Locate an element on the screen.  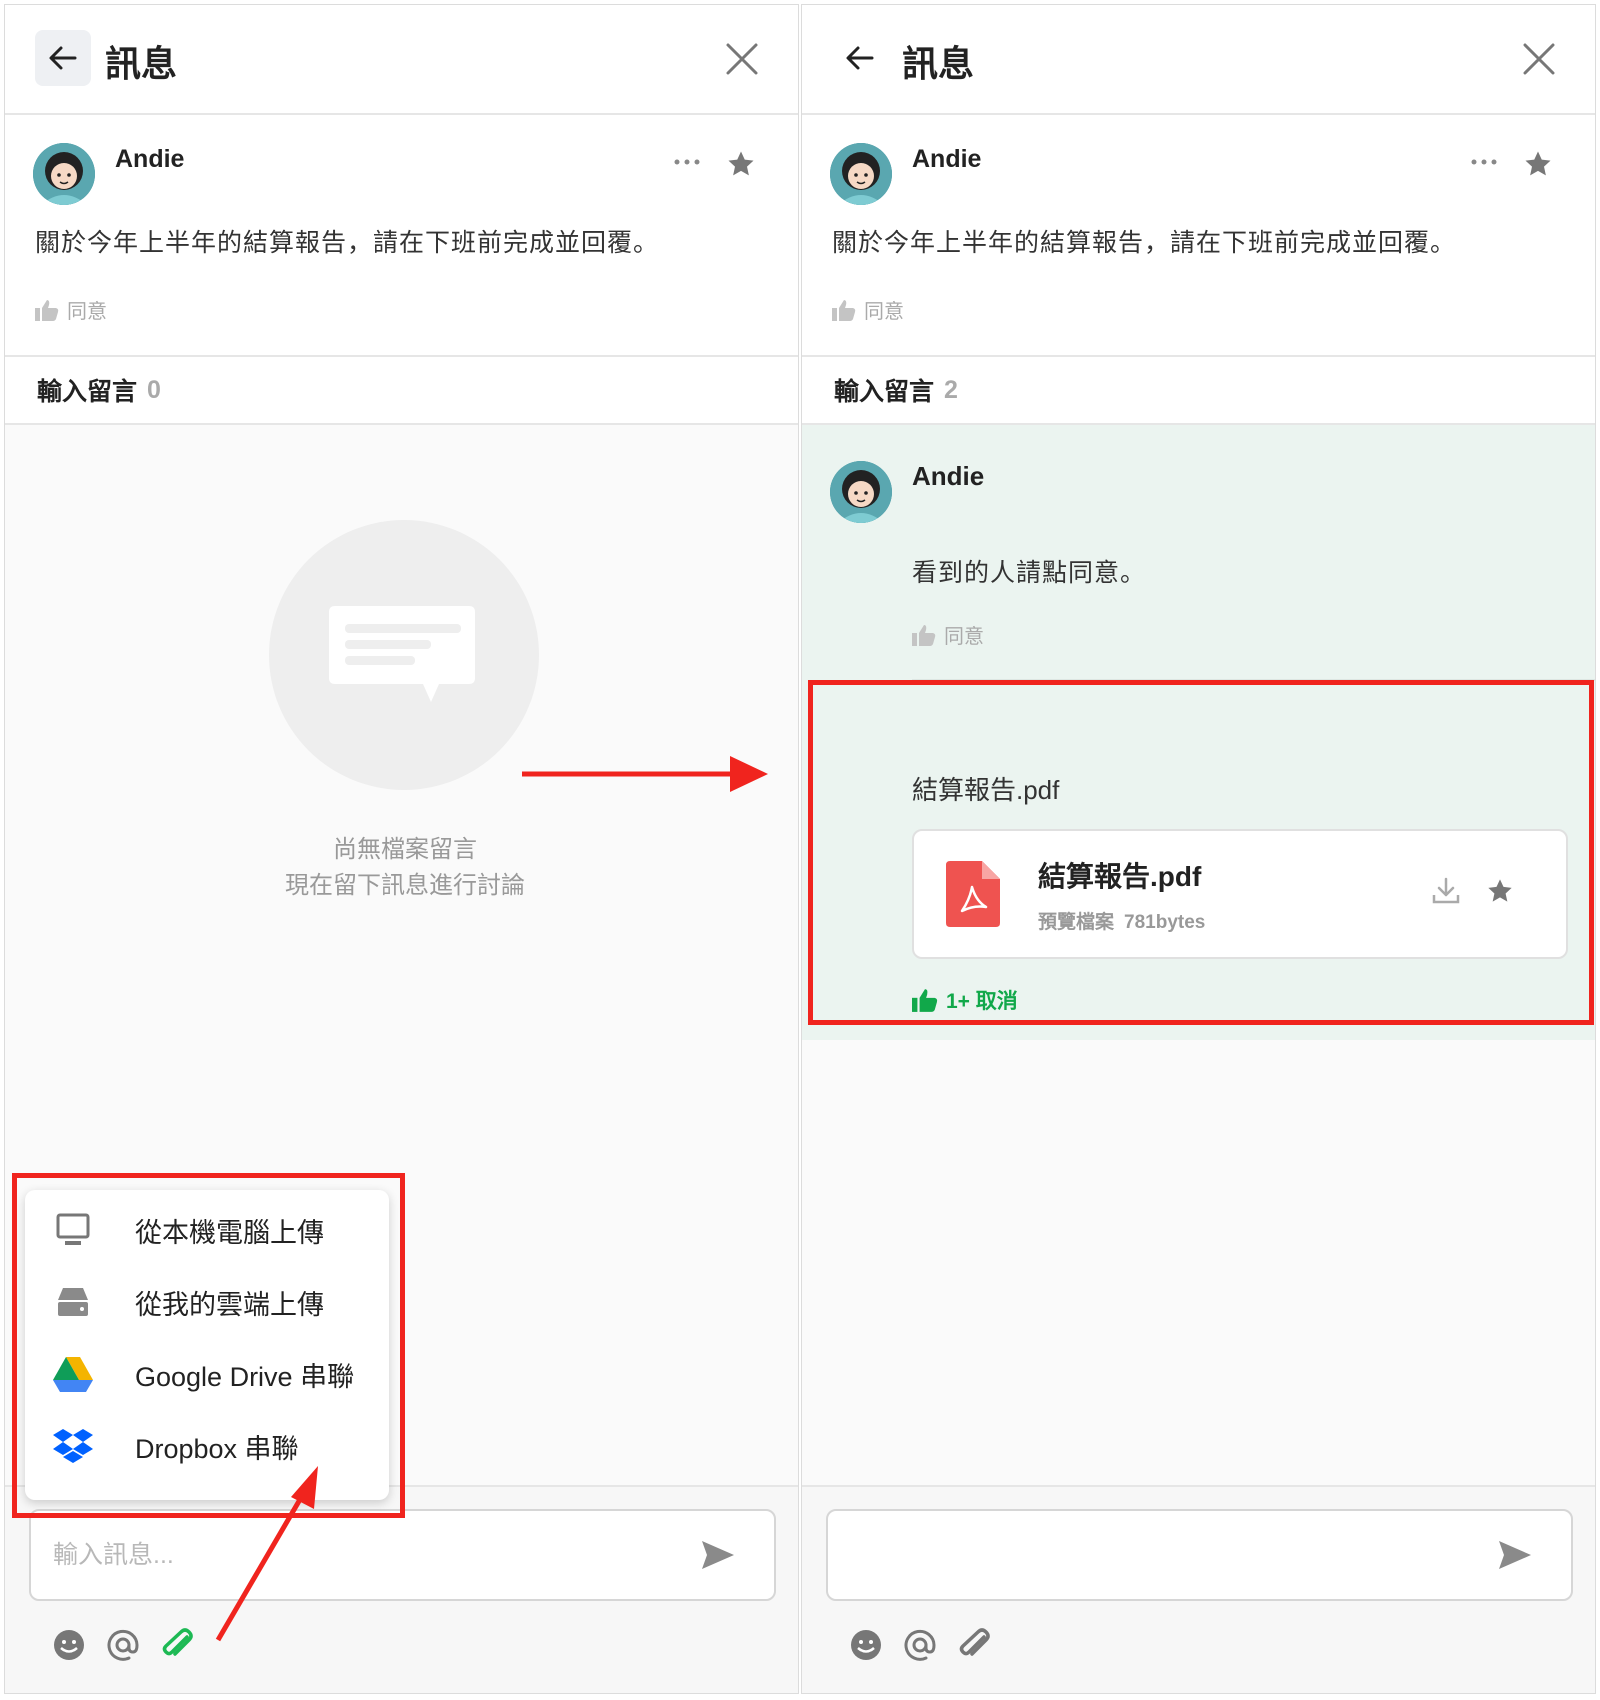
empty-state-illustration is located at coordinates (404, 655).